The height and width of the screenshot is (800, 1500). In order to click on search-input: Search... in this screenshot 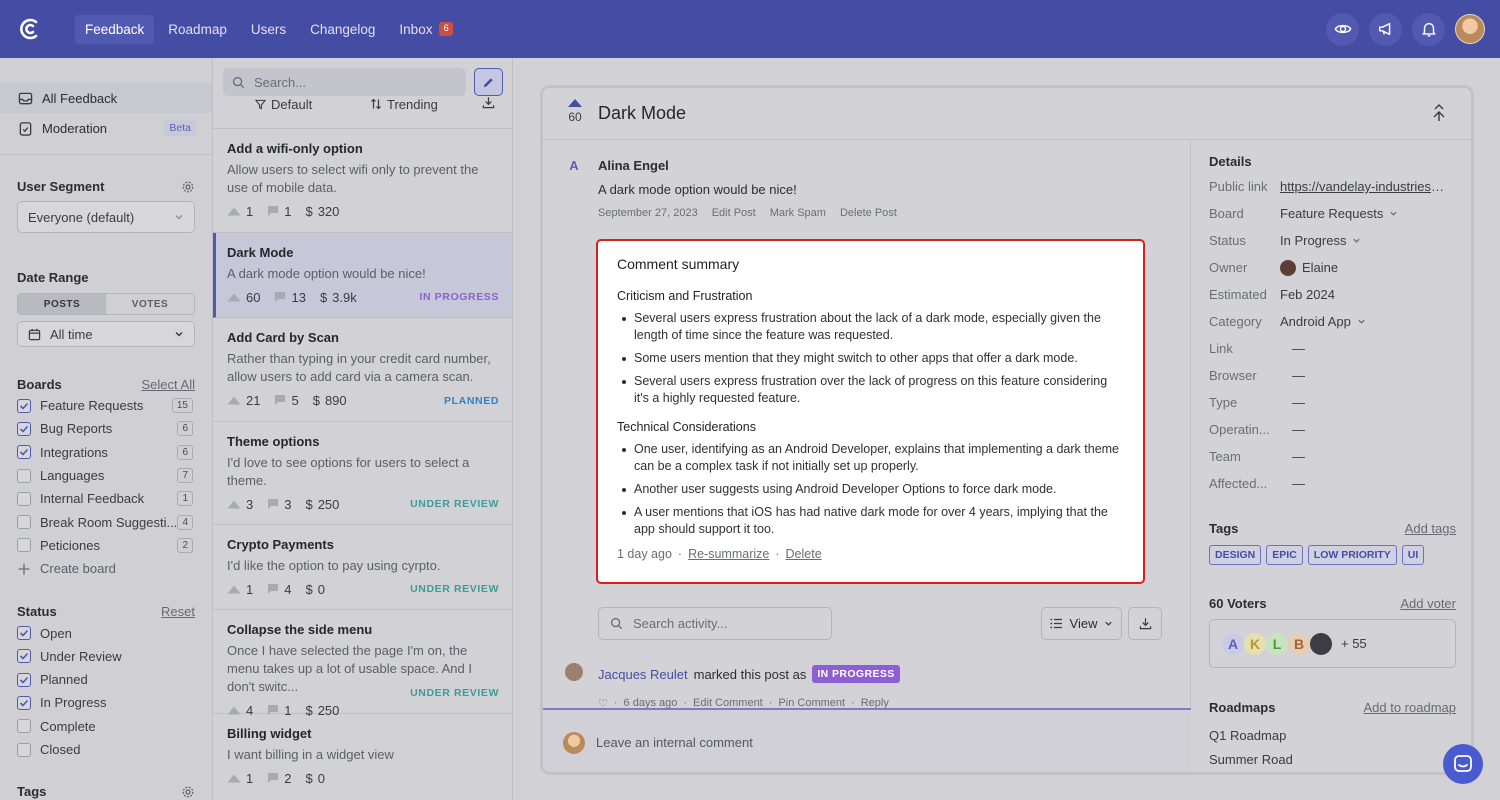, I will do `click(280, 82)`.